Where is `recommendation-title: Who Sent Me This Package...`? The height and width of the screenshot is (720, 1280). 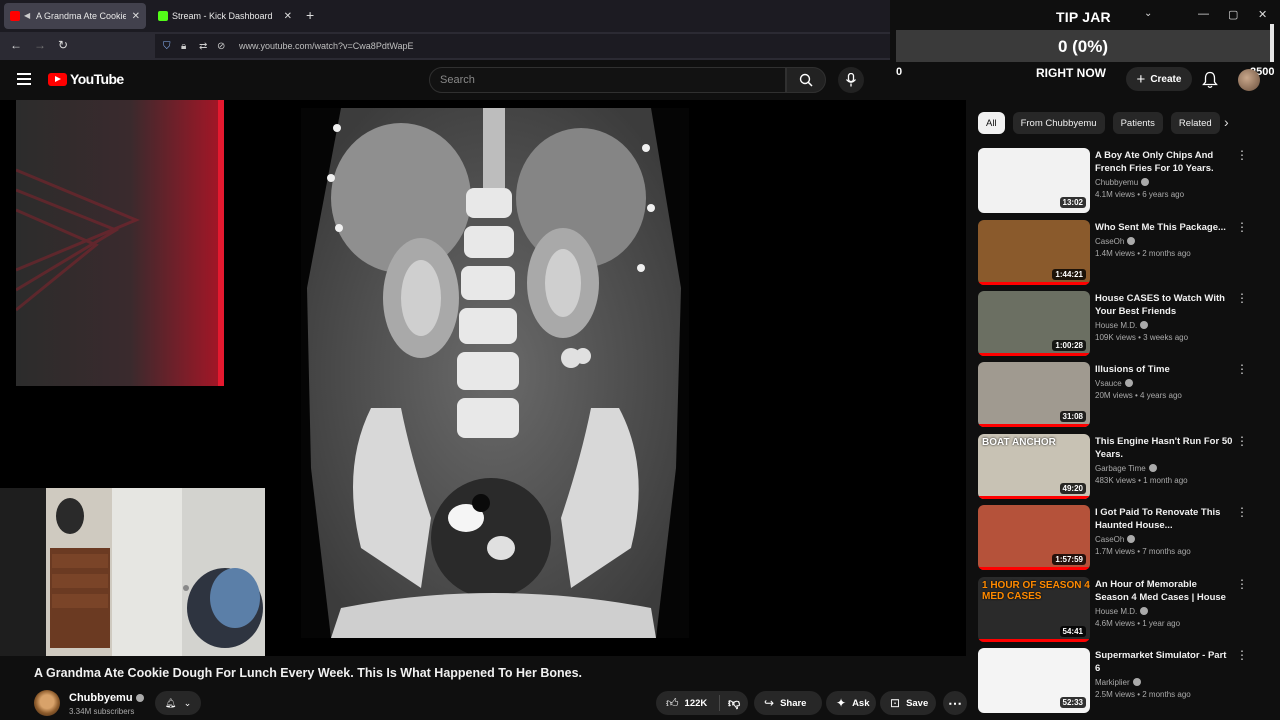 recommendation-title: Who Sent Me This Package... is located at coordinates (1164, 227).